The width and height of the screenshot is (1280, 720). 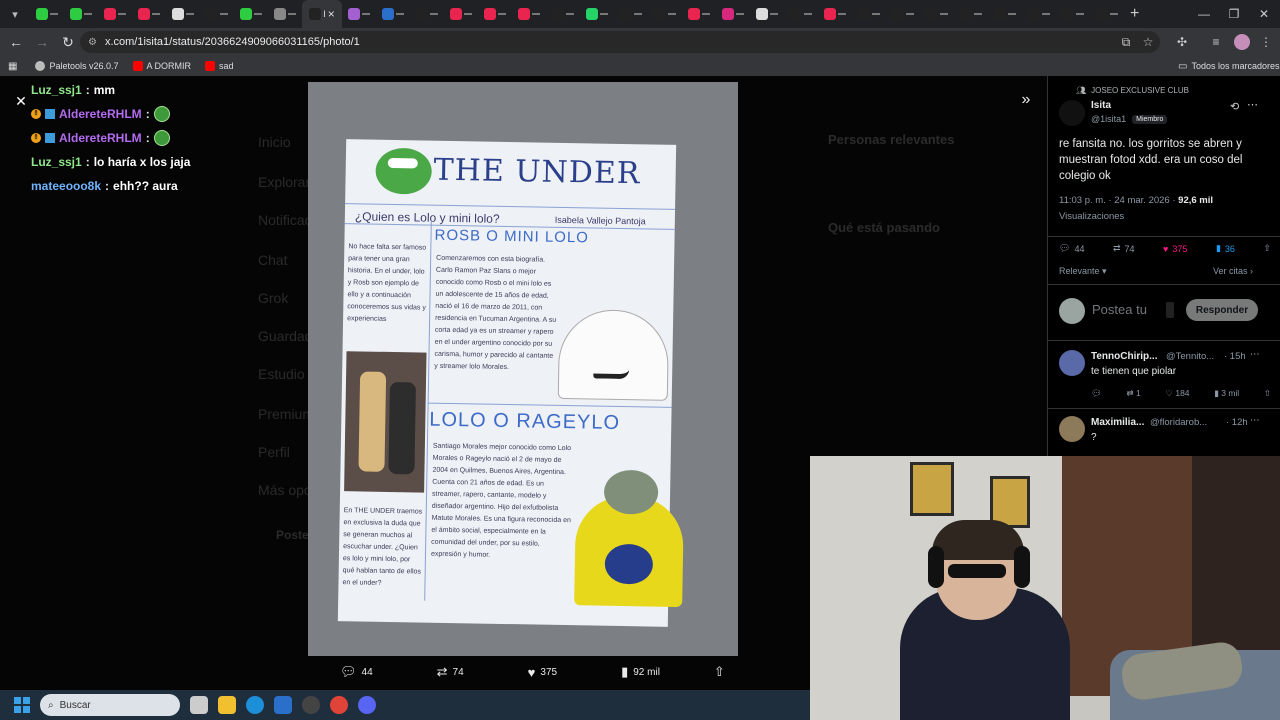 What do you see at coordinates (1234, 14) in the screenshot?
I see `restore-icon: ❐` at bounding box center [1234, 14].